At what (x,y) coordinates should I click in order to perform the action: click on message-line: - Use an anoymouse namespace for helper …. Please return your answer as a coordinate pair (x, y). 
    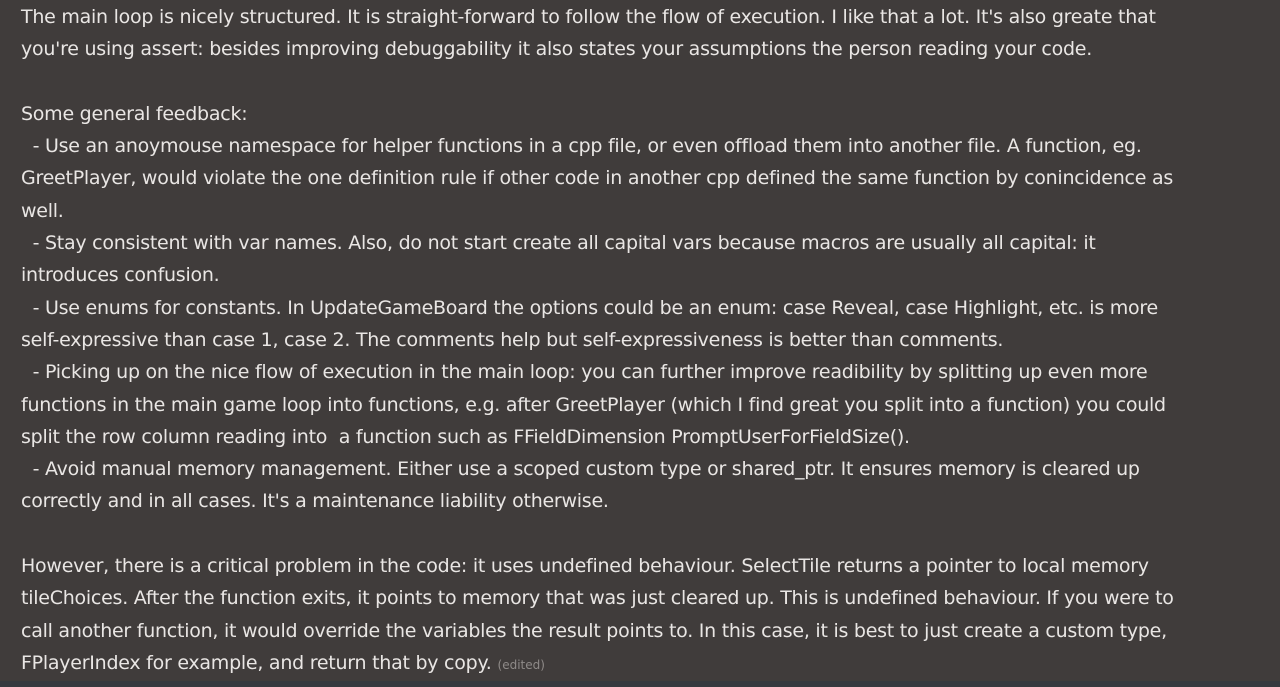
    Looking at the image, I should click on (581, 146).